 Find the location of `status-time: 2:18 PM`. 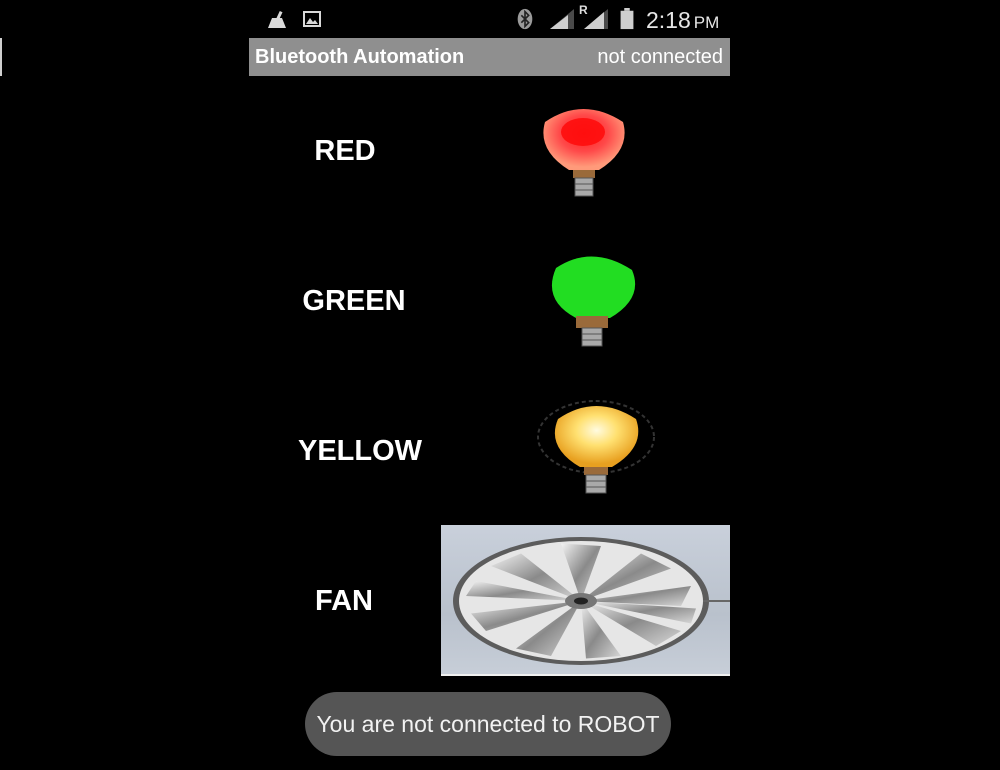

status-time: 2:18 PM is located at coordinates (682, 20).